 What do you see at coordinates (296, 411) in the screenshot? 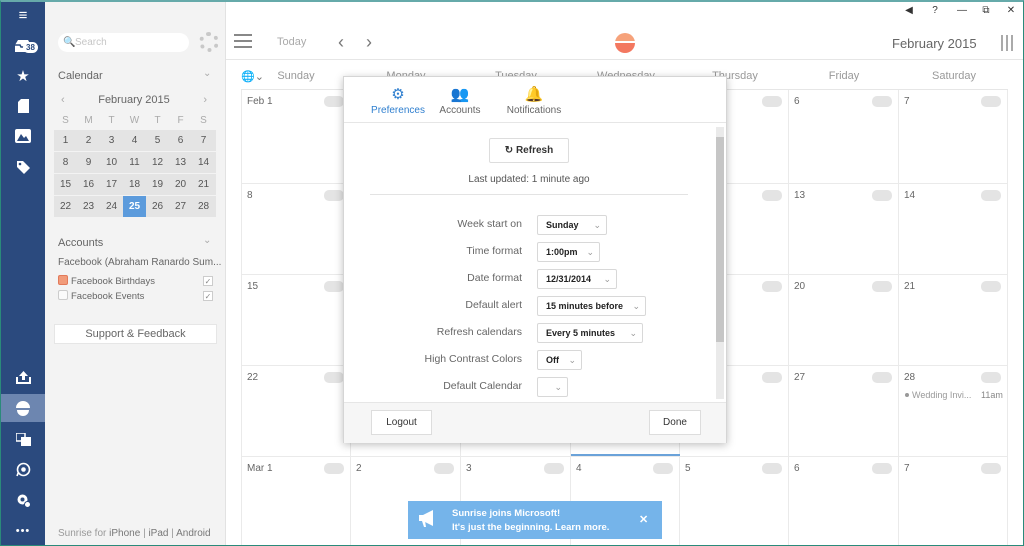
I see `day-cell: 22` at bounding box center [296, 411].